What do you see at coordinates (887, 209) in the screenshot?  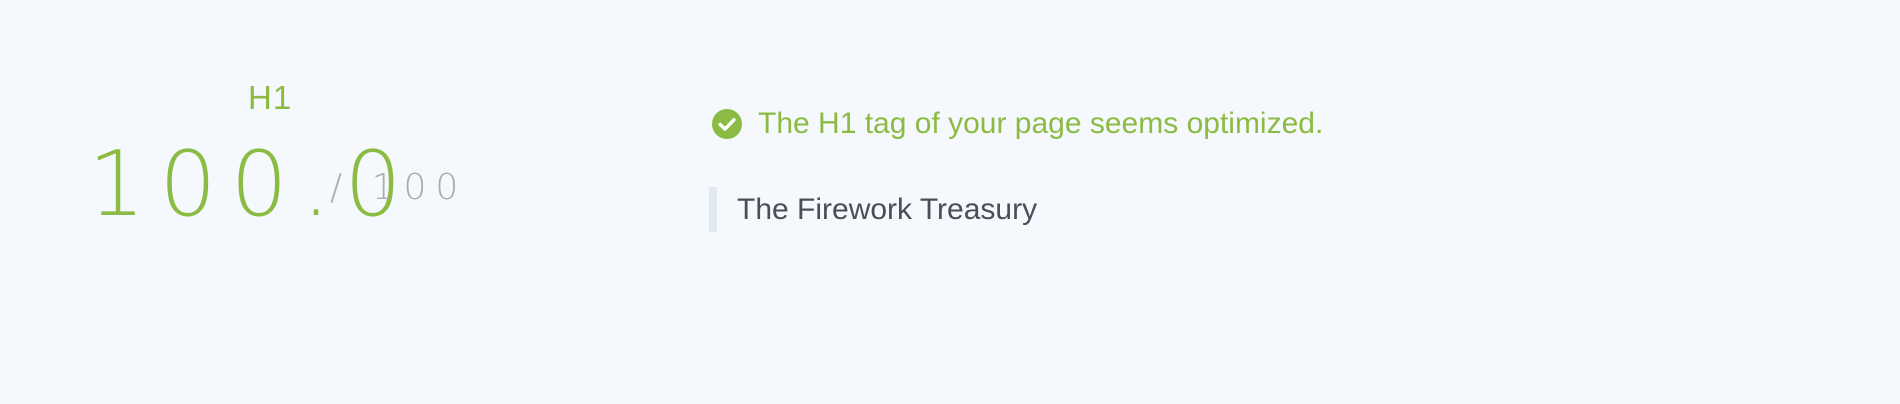 I see `h1-text: The Firework Treasury` at bounding box center [887, 209].